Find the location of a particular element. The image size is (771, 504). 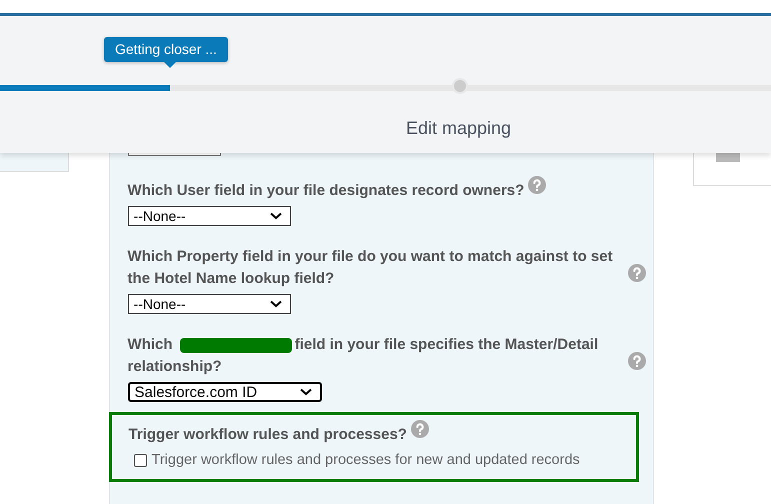

checkbox-label: Trigger workflow rules and processes for new and updated records is located at coordinates (366, 460).